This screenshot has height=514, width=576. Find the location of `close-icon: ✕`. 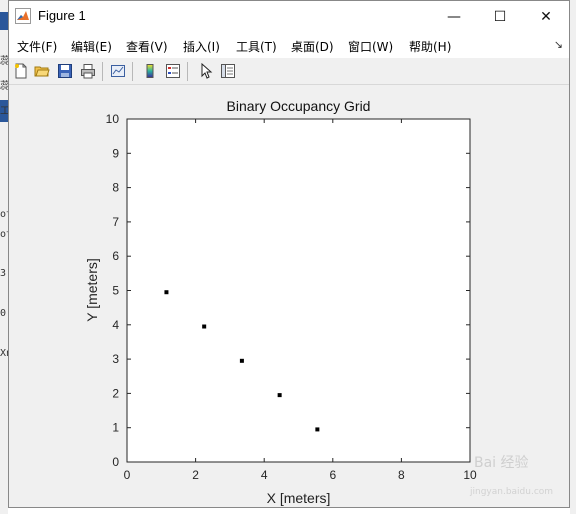

close-icon: ✕ is located at coordinates (546, 16).